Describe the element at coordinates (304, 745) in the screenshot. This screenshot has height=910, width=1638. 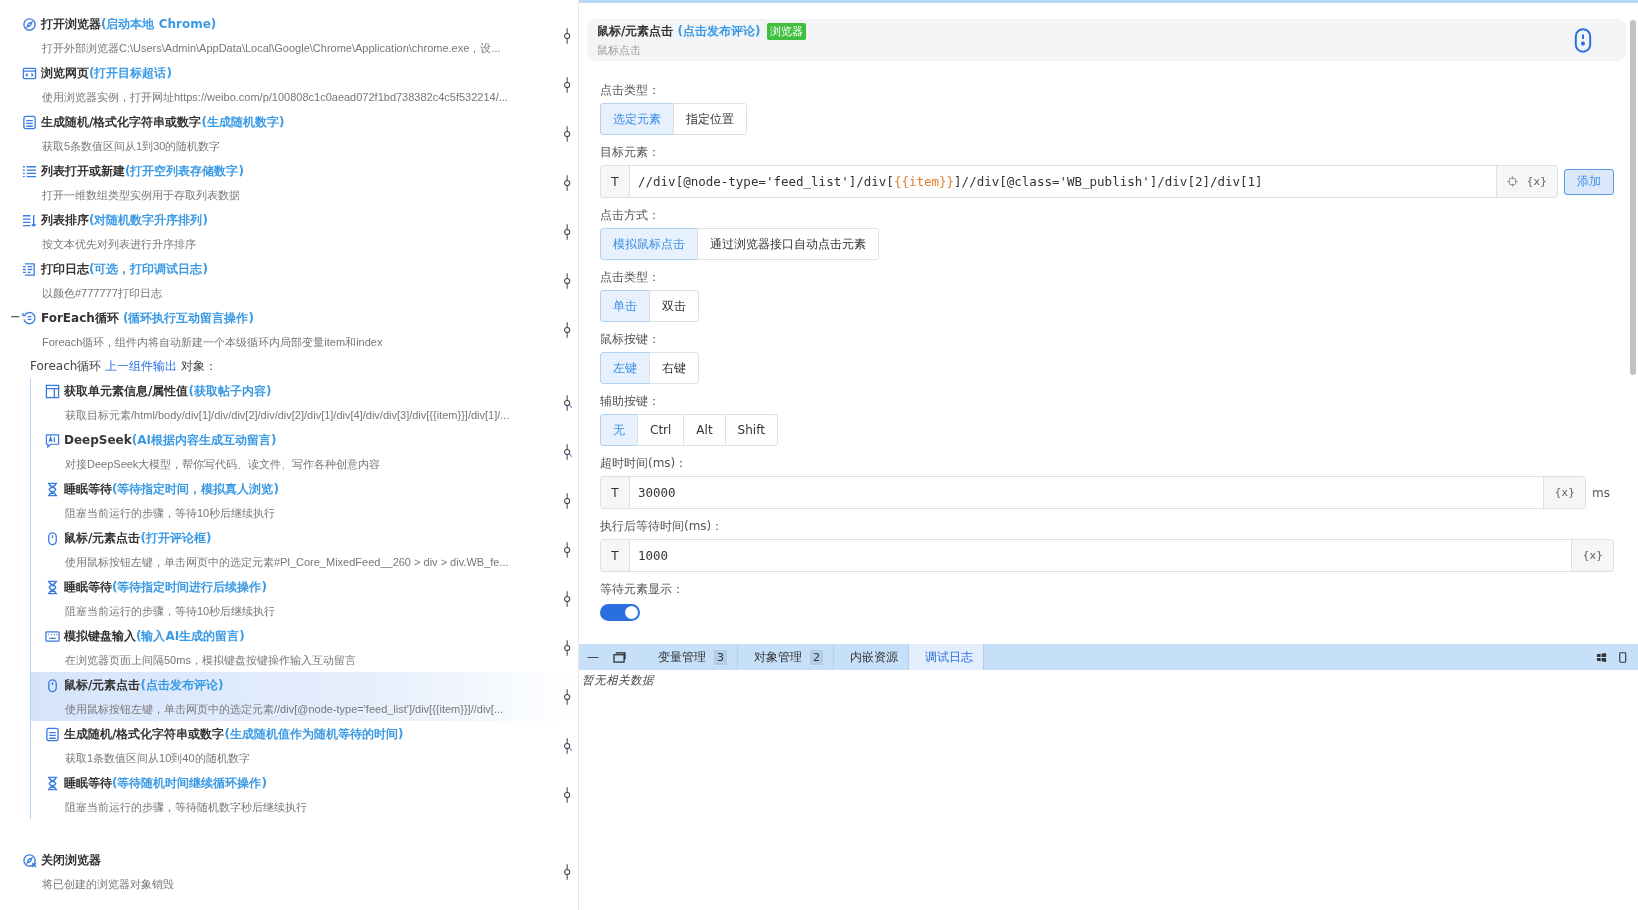
I see `step-row: 生成随机/格式化字符串或数字(生成随机值作为随机等待的时间) 获取1条数值区间从10到40的随机数字` at that location.